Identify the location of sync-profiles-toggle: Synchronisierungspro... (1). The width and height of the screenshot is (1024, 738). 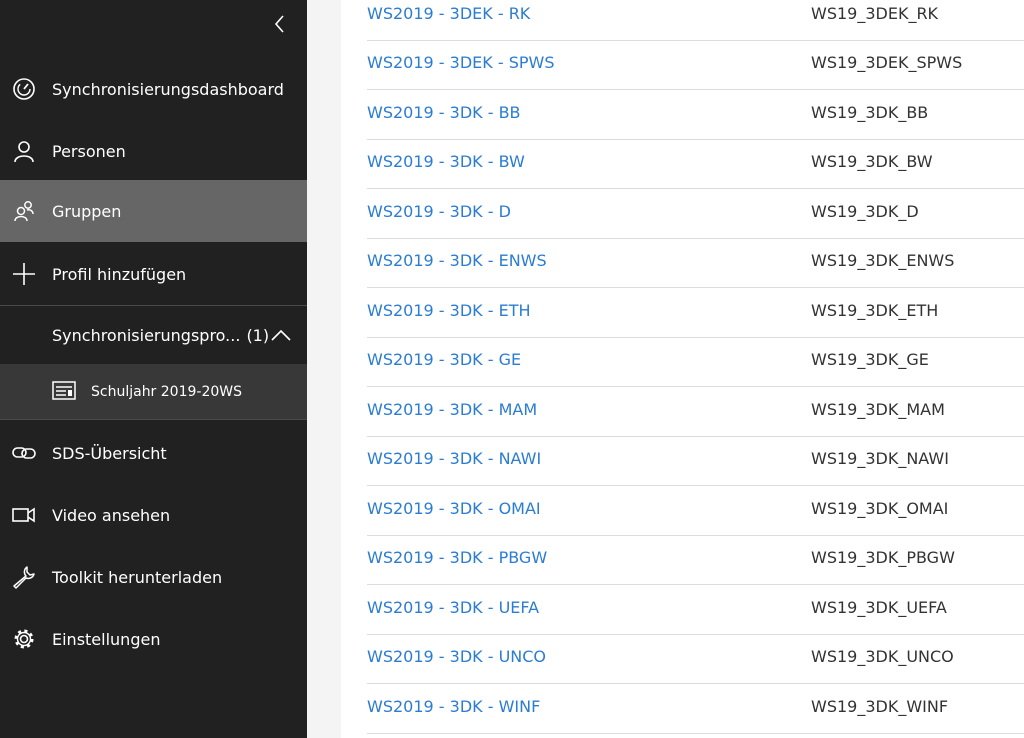
(153, 335).